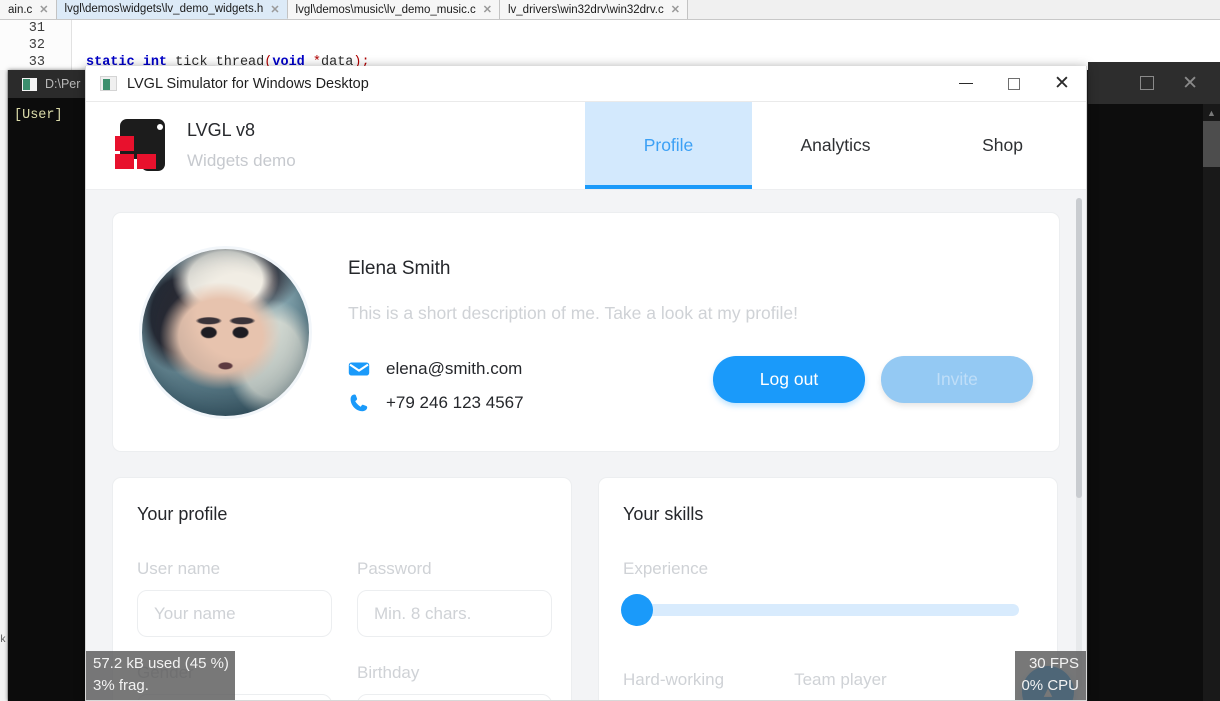 This screenshot has width=1220, height=701. I want to click on user-name: Elena Smith, so click(399, 268).